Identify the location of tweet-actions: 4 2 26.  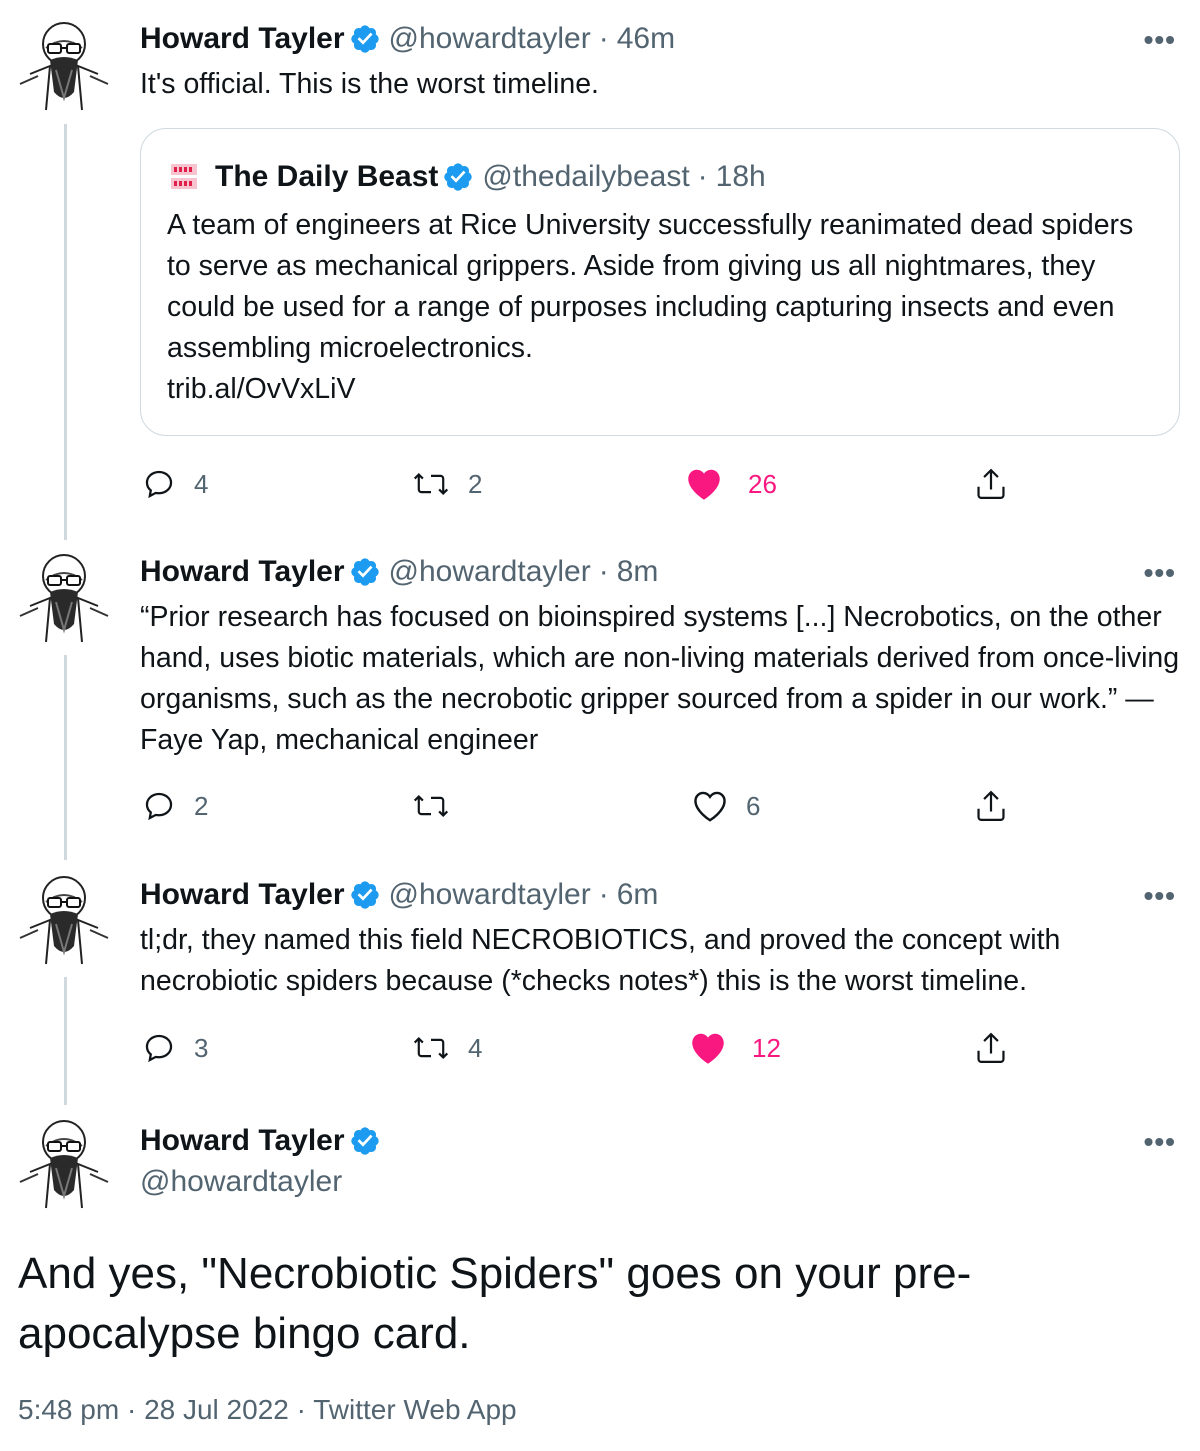
(590, 484).